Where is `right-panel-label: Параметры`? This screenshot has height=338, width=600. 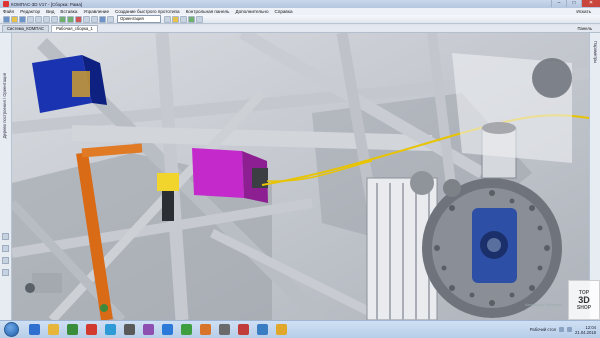
right-panel-label: Параметры is located at coordinates (595, 52).